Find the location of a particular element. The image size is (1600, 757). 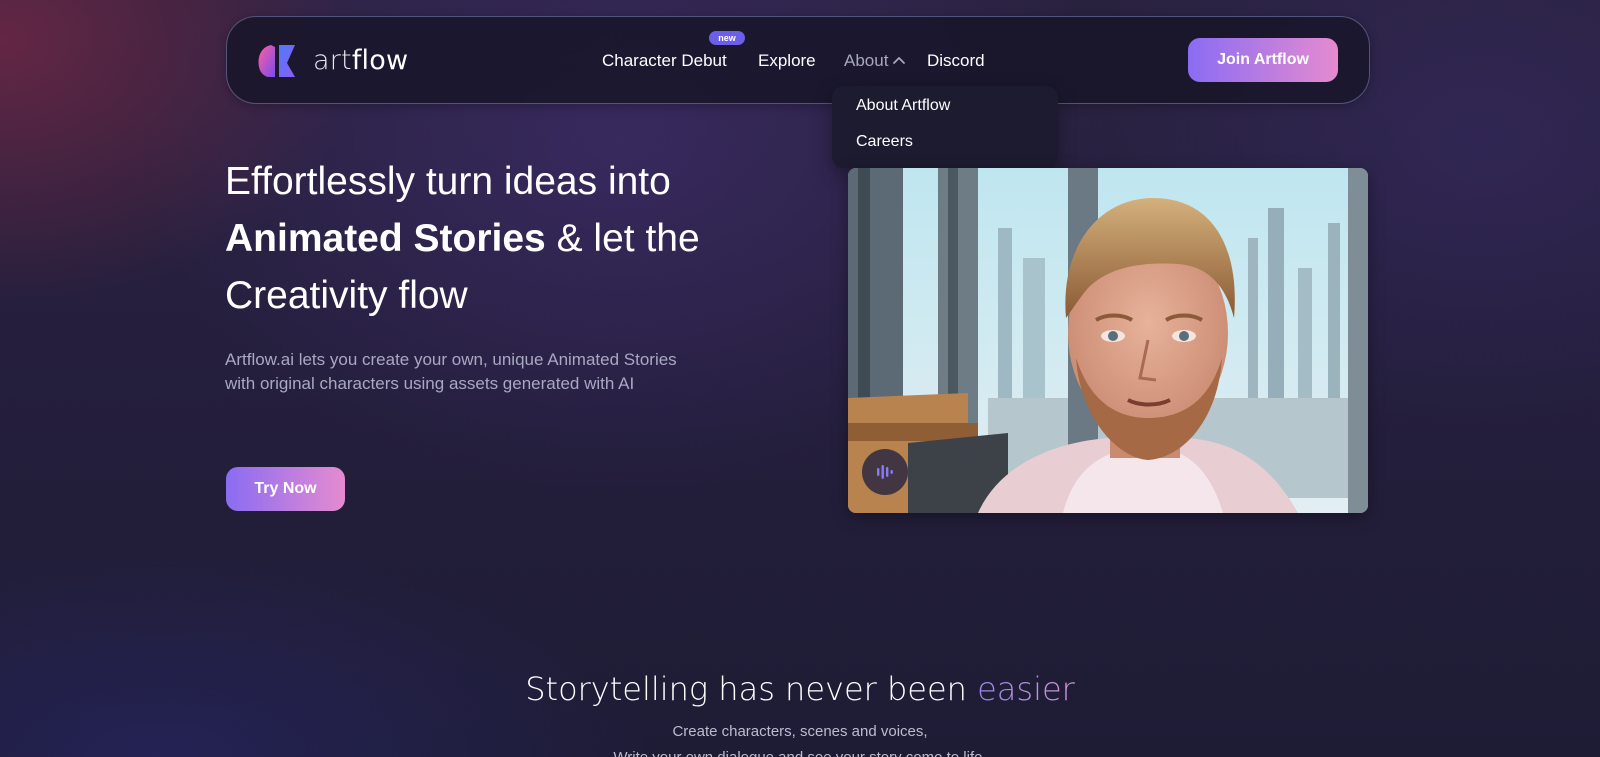

join-artflow-button: Join Artflow is located at coordinates (1263, 60).